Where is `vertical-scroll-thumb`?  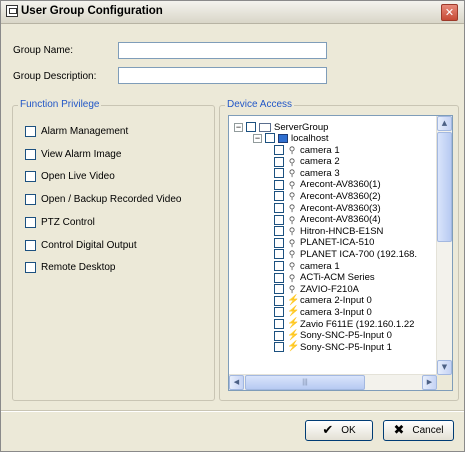
vertical-scroll-thumb is located at coordinates (444, 187).